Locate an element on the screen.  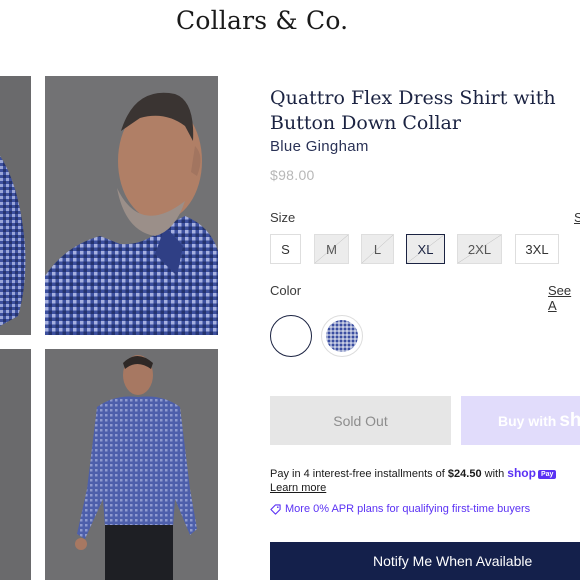
size-chart-link: S is located at coordinates (577, 217).